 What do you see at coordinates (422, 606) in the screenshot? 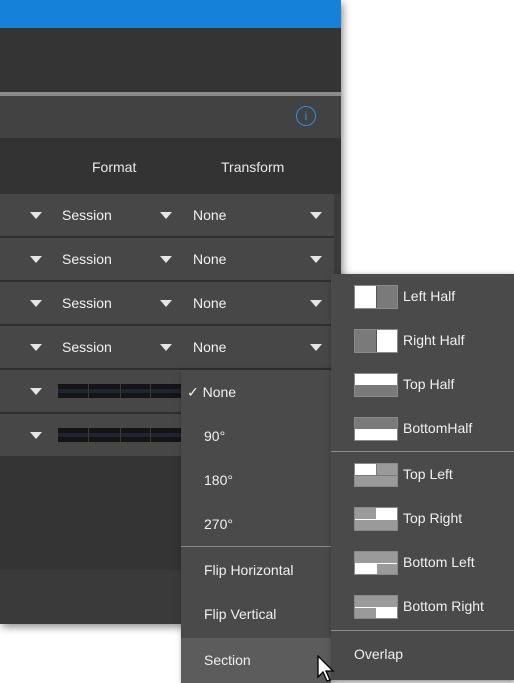
I see `submenu-item-bottom-right: Bottom Right` at bounding box center [422, 606].